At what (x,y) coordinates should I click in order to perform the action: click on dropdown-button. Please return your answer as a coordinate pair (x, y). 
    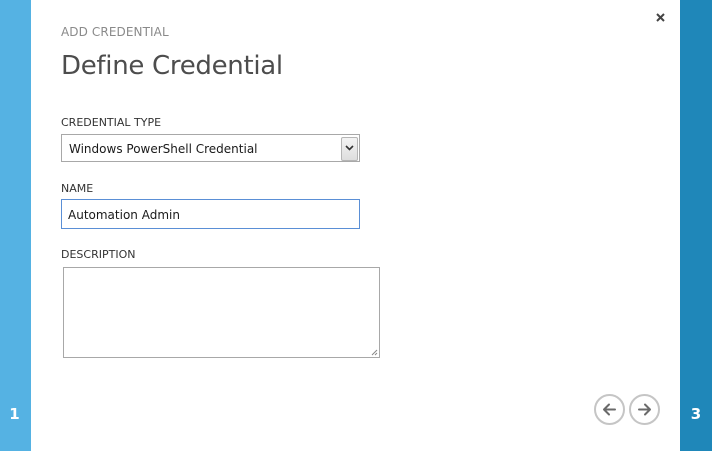
    Looking at the image, I should click on (349, 149).